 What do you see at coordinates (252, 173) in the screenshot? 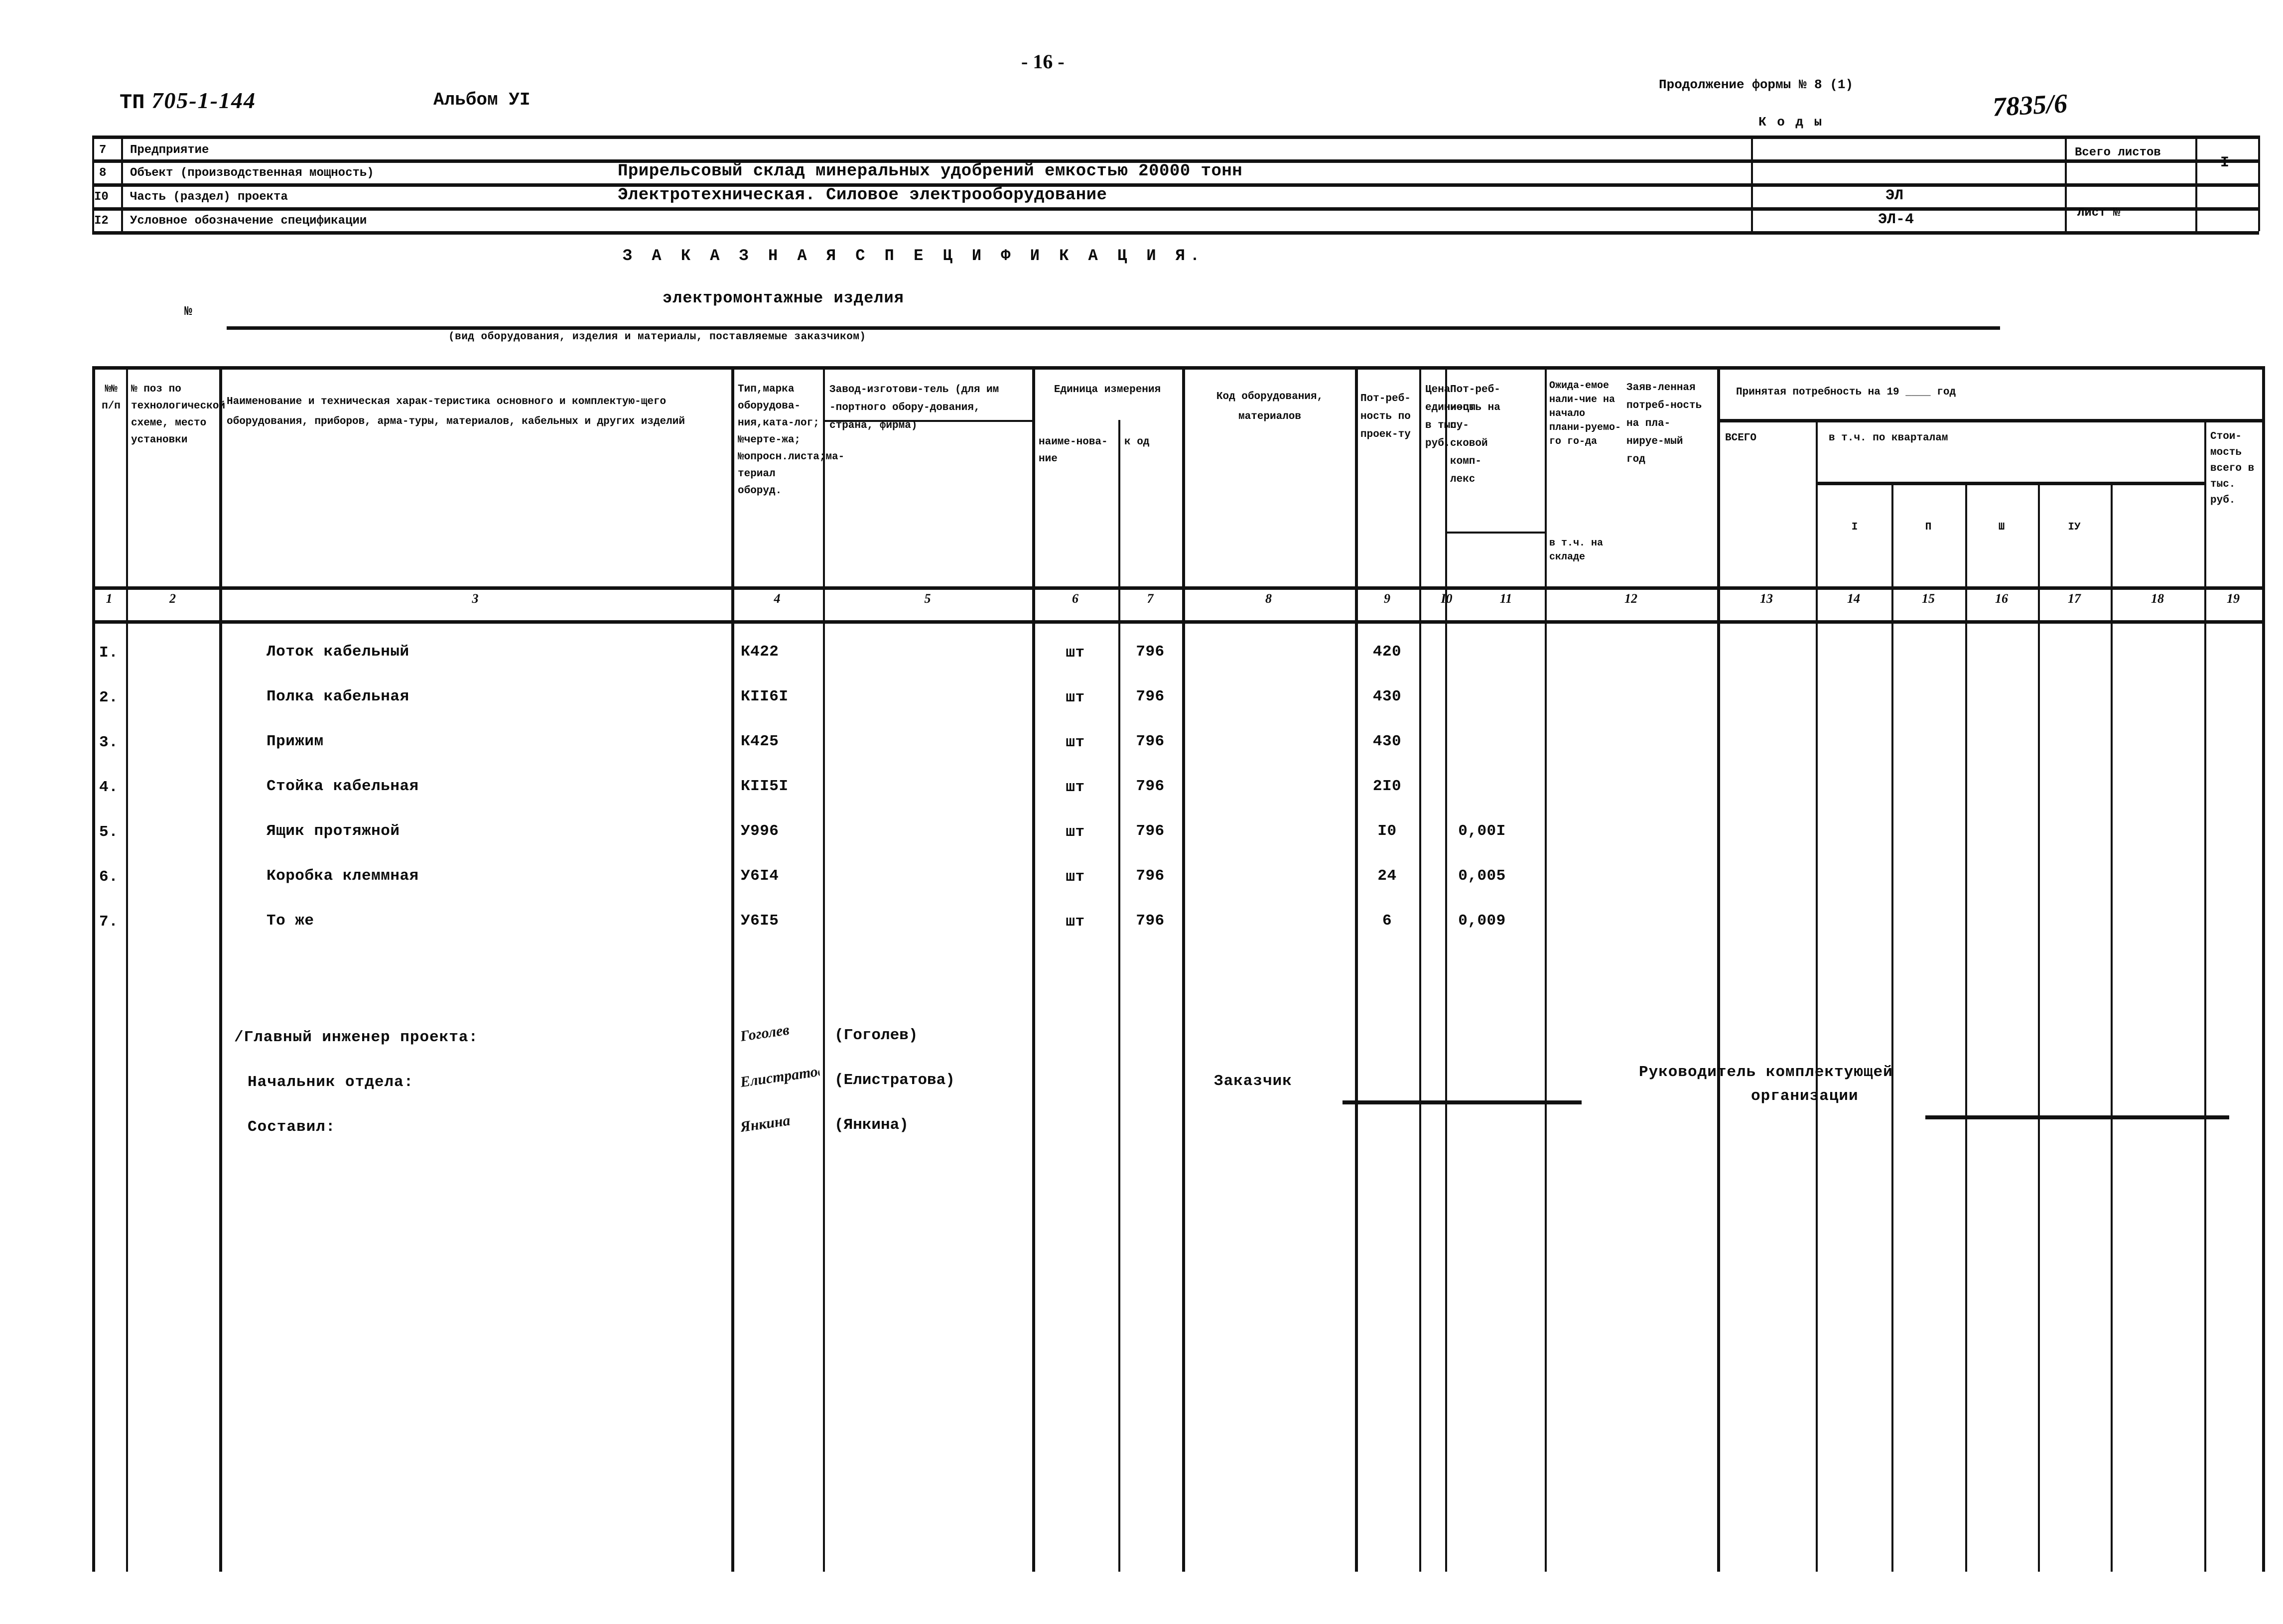
I see `info-row-label-object: Объект (производственная мощность)` at bounding box center [252, 173].